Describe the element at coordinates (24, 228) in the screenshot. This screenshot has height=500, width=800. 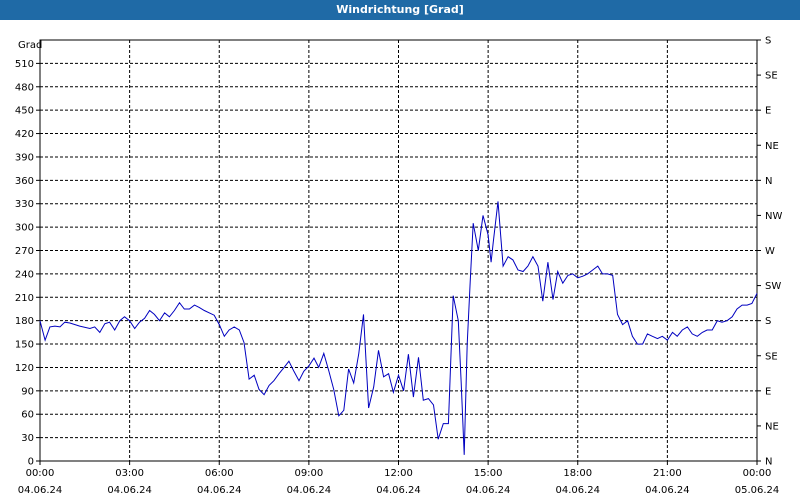
I see `y-tick-label: 300` at that location.